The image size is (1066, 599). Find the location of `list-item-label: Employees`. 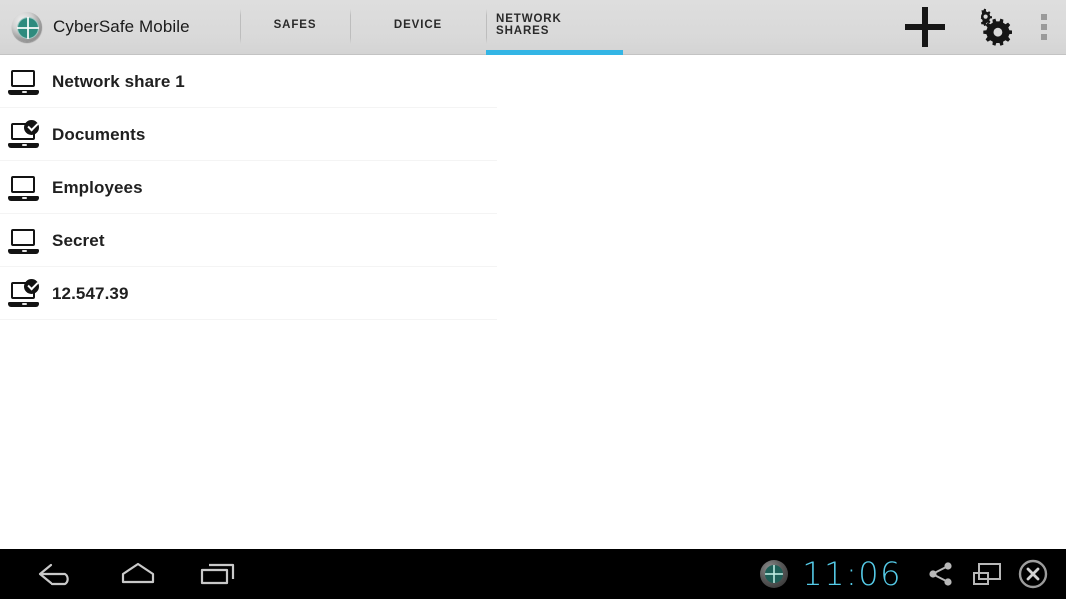

list-item-label: Employees is located at coordinates (97, 187).